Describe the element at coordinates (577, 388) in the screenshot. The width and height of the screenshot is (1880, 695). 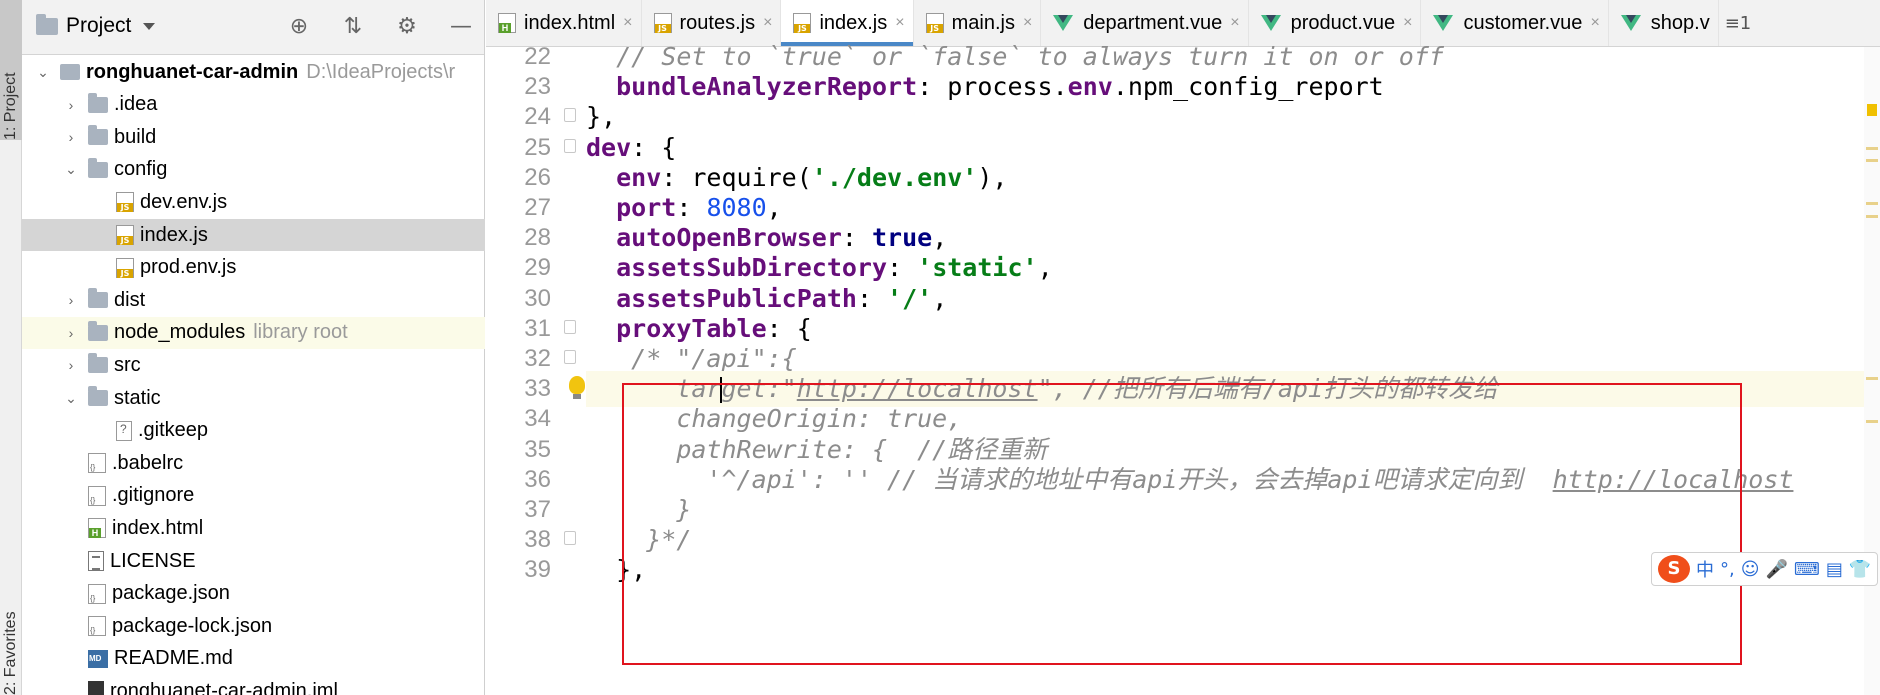
I see `lightbulb-icon` at that location.